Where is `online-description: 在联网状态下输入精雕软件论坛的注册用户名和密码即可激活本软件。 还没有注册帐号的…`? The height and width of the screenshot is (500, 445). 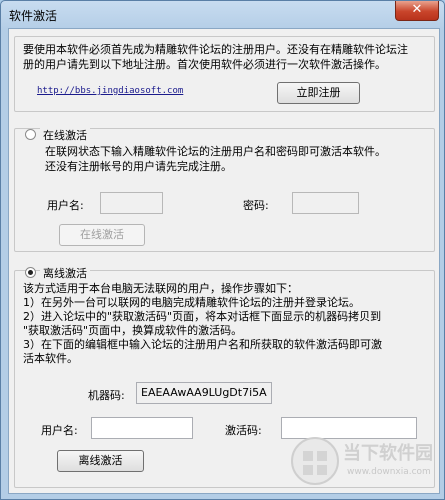
online-description: 在联网状态下输入精雕软件论坛的注册用户名和密码即可激活本软件。 还没有注册帐号的… is located at coordinates (215, 159).